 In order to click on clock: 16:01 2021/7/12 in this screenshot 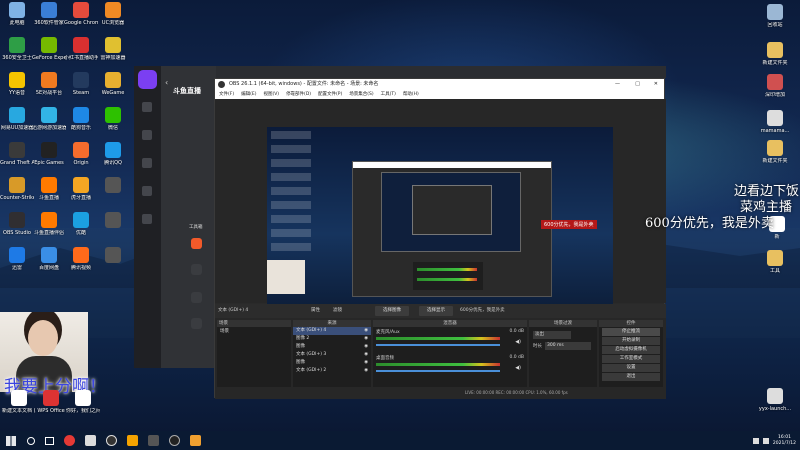, I will do `click(784, 441)`.